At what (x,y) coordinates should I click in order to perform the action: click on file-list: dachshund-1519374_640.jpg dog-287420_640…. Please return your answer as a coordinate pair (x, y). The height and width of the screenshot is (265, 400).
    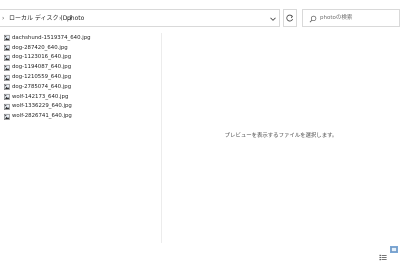
    Looking at the image, I should click on (79, 77).